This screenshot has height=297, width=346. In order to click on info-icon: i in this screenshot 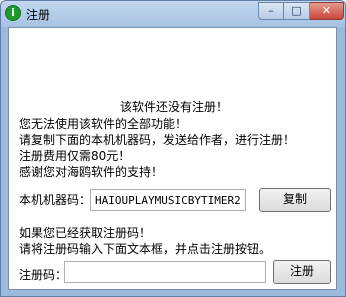, I will do `click(13, 13)`.